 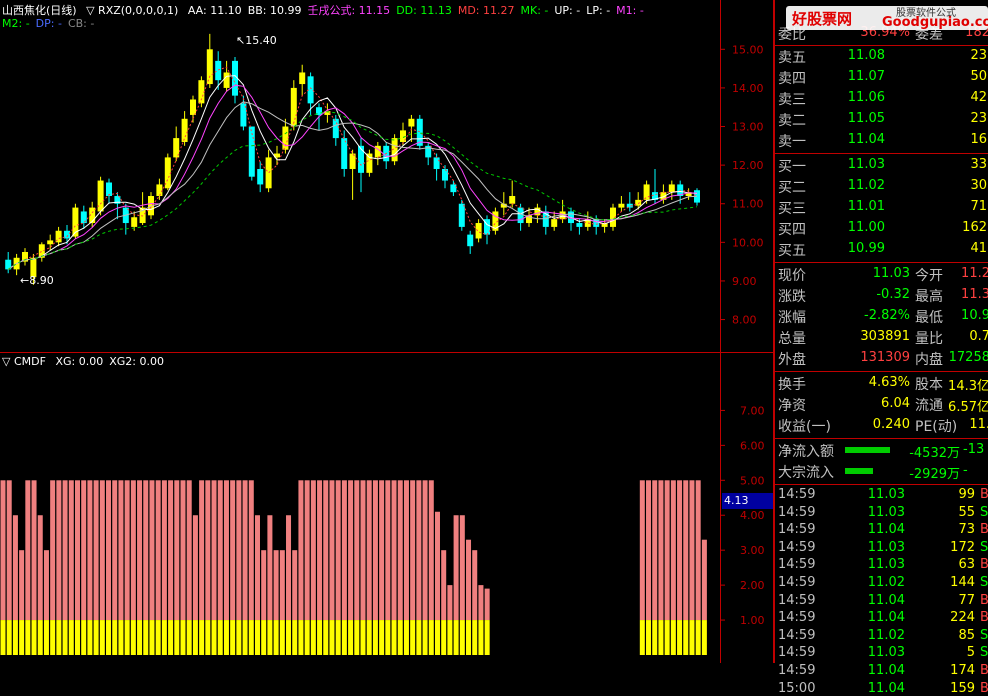 I want to click on tick-direction: S, so click(x=984, y=547).